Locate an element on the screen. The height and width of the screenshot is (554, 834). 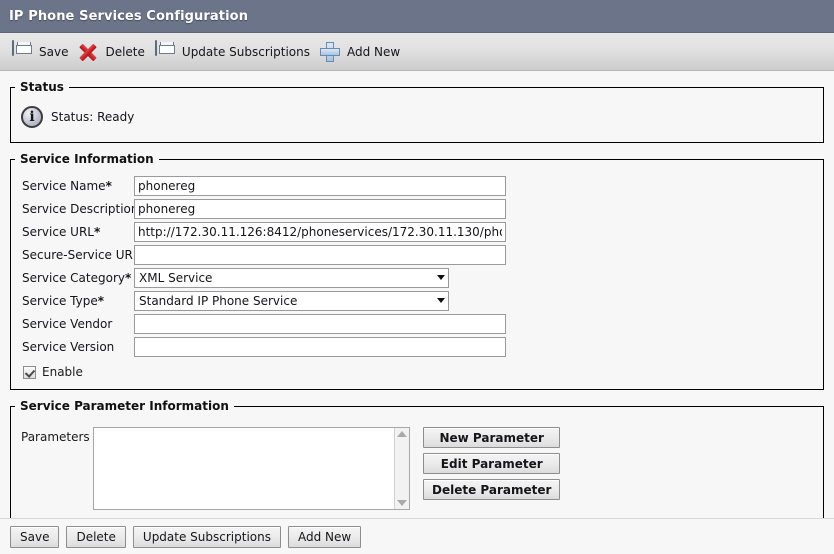
parameters-list is located at coordinates (251, 468).